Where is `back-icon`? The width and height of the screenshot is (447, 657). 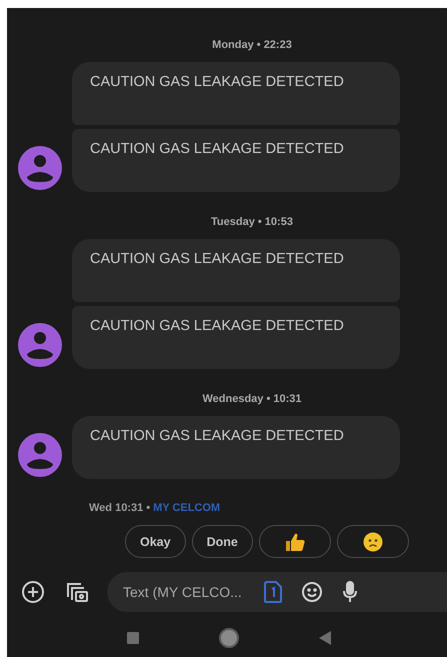 back-icon is located at coordinates (325, 638).